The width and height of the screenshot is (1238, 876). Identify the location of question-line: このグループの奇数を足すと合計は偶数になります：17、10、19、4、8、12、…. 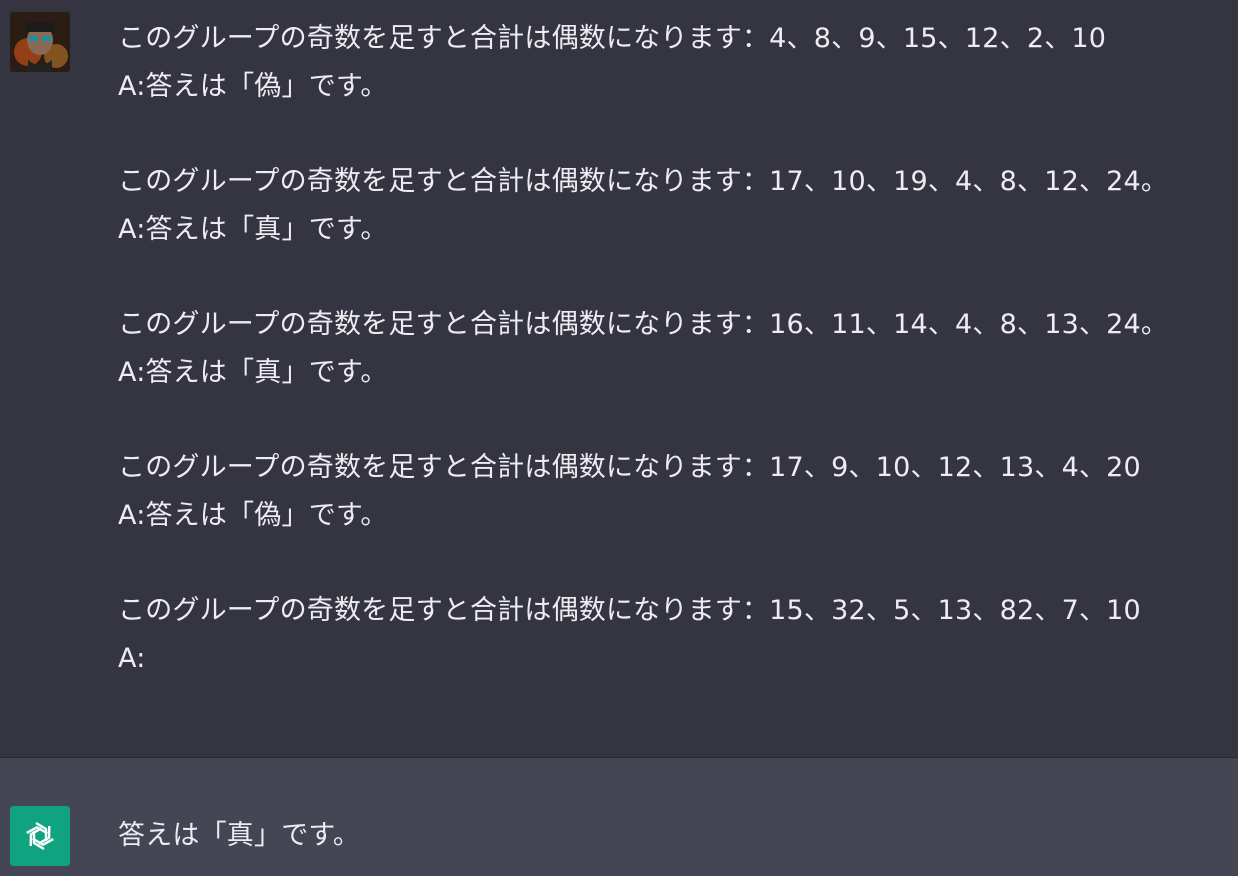
(643, 181).